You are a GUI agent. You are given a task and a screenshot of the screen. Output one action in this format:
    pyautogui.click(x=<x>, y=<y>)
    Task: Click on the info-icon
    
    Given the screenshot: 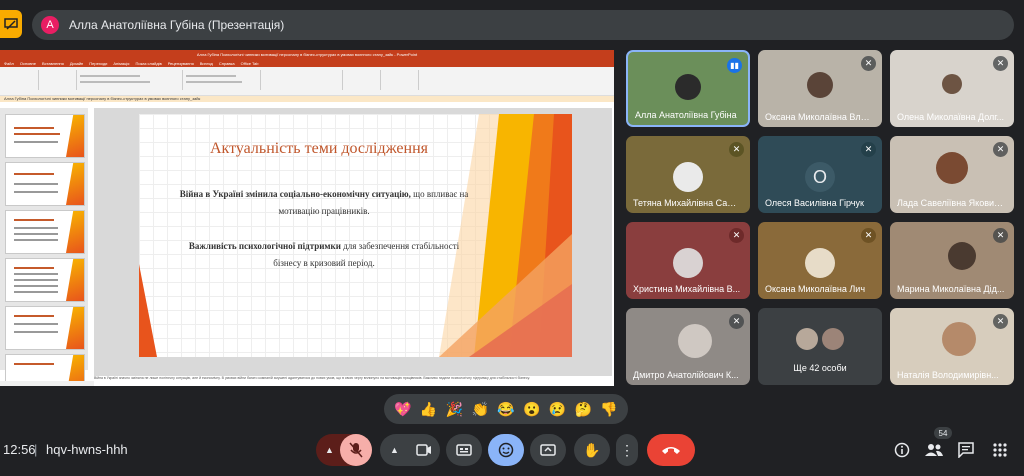 What is the action you would take?
    pyautogui.click(x=902, y=450)
    